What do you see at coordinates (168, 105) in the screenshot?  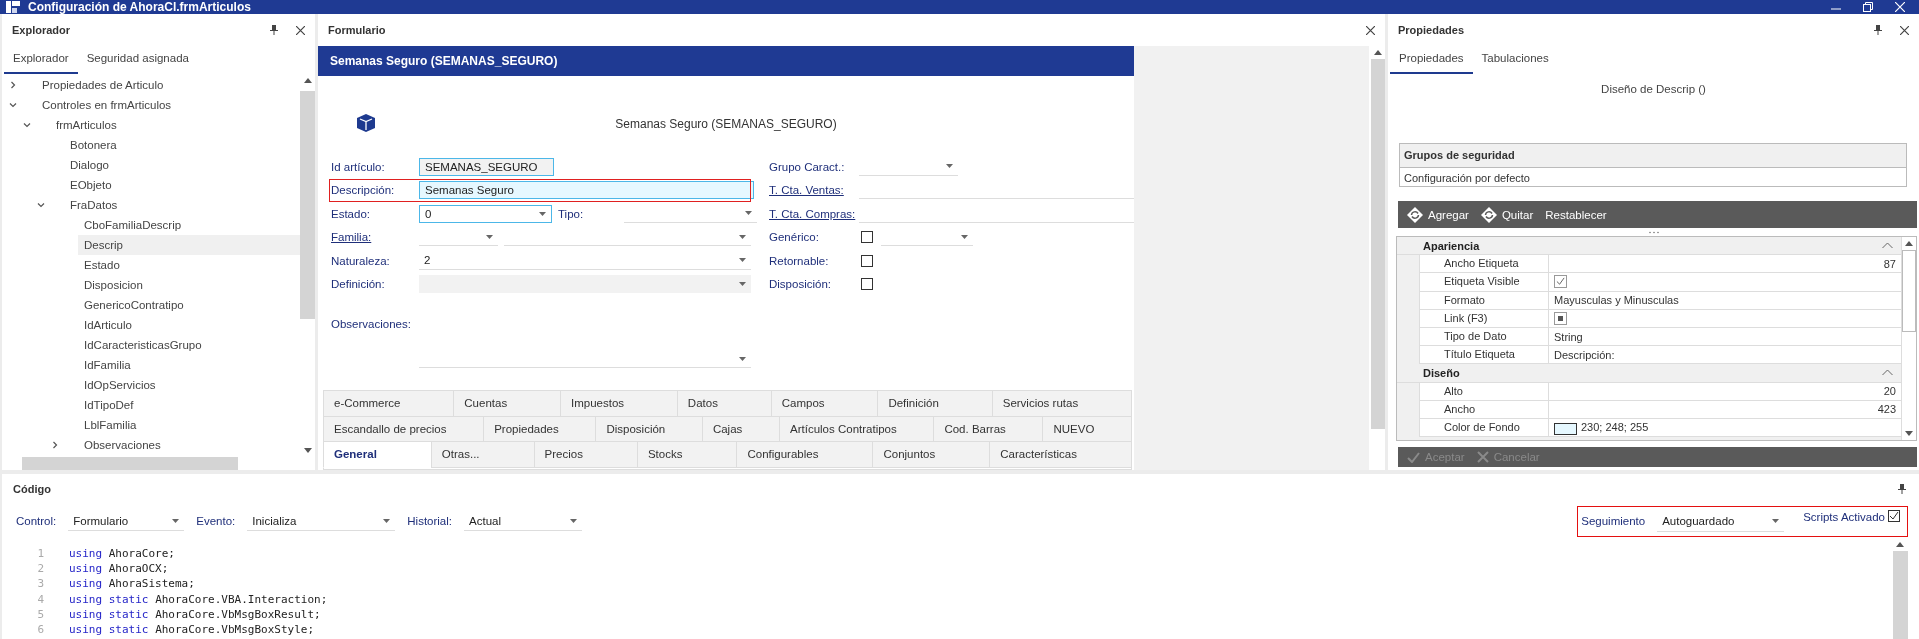 I see `tree-item: Controles en frmArticulos` at bounding box center [168, 105].